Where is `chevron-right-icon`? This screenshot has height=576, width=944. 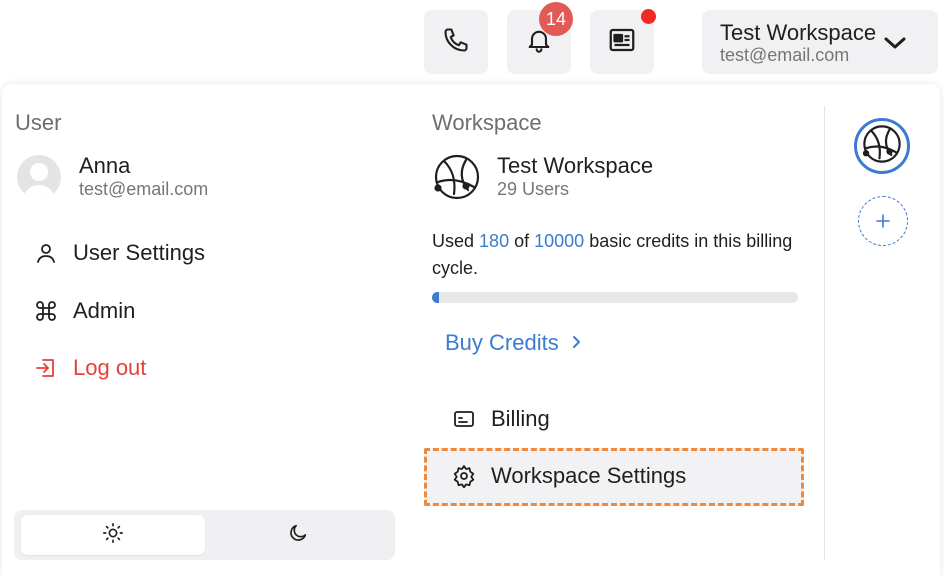 chevron-right-icon is located at coordinates (576, 343).